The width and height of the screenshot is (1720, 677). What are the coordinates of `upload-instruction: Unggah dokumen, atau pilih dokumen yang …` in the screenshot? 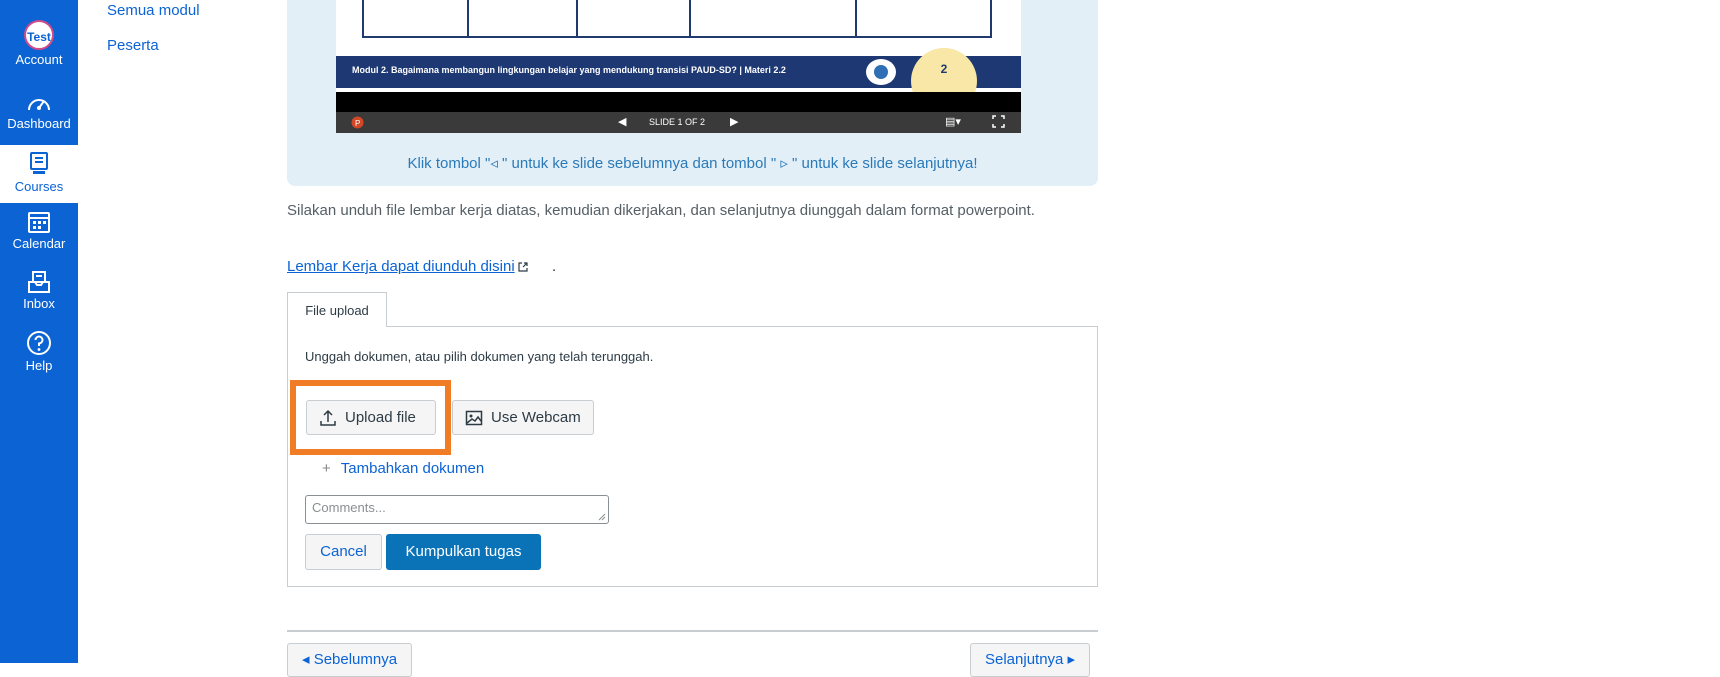 It's located at (479, 356).